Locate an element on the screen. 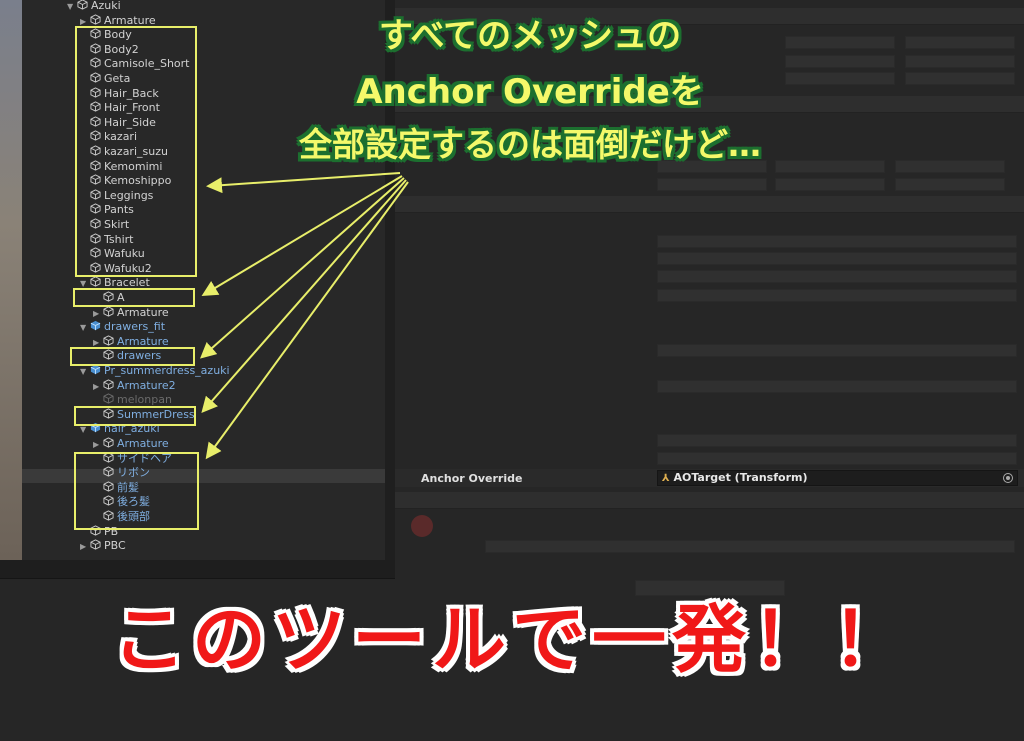  highlight-box-avatar-meshes is located at coordinates (136, 151).